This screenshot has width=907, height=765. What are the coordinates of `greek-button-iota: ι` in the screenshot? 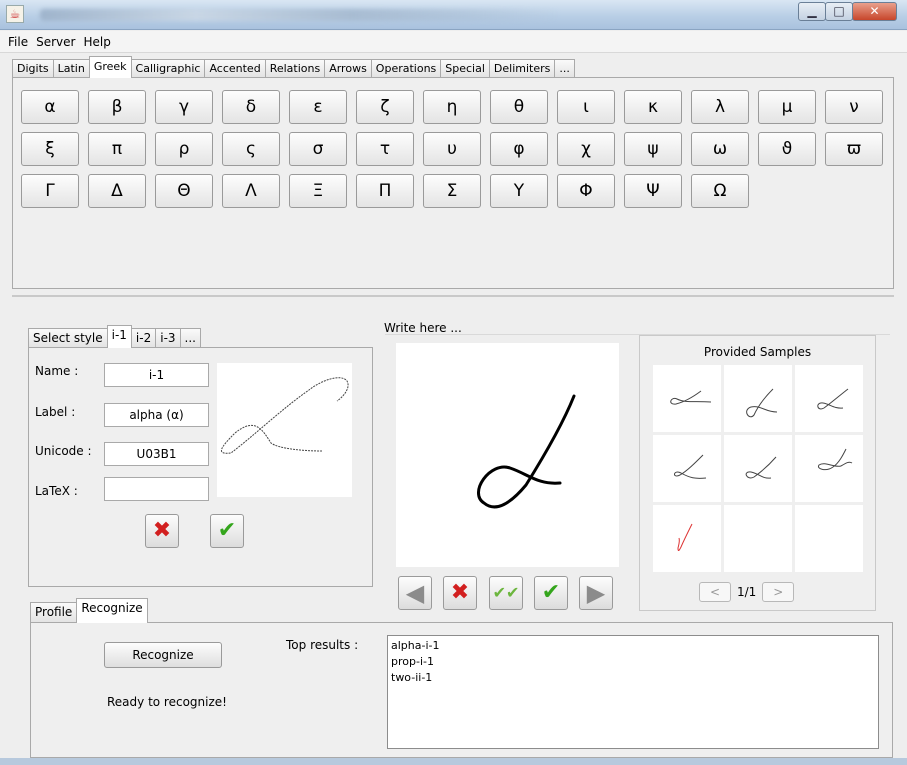 It's located at (586, 107).